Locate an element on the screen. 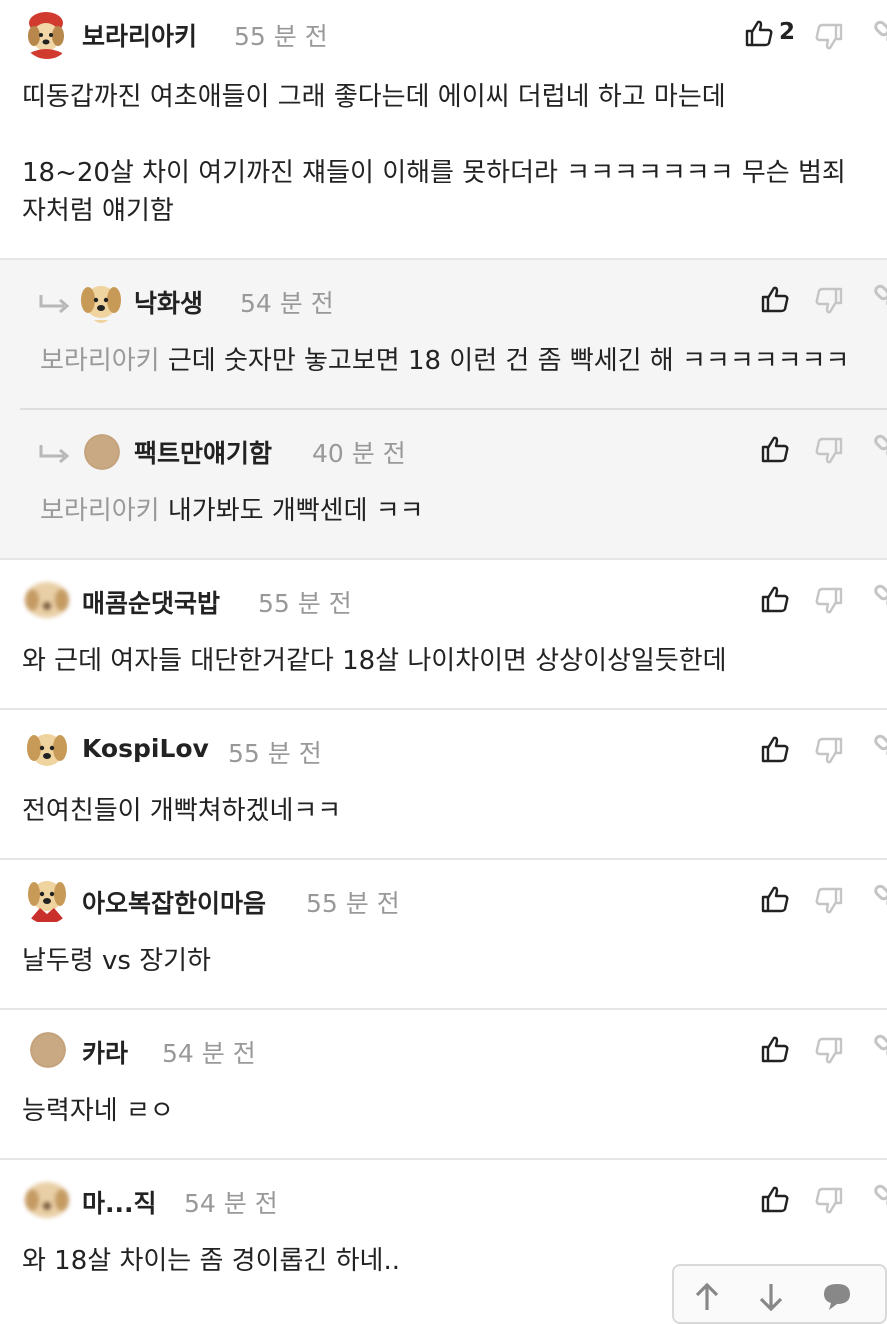  comment-author: 팩트만얘기함 is located at coordinates (203, 452).